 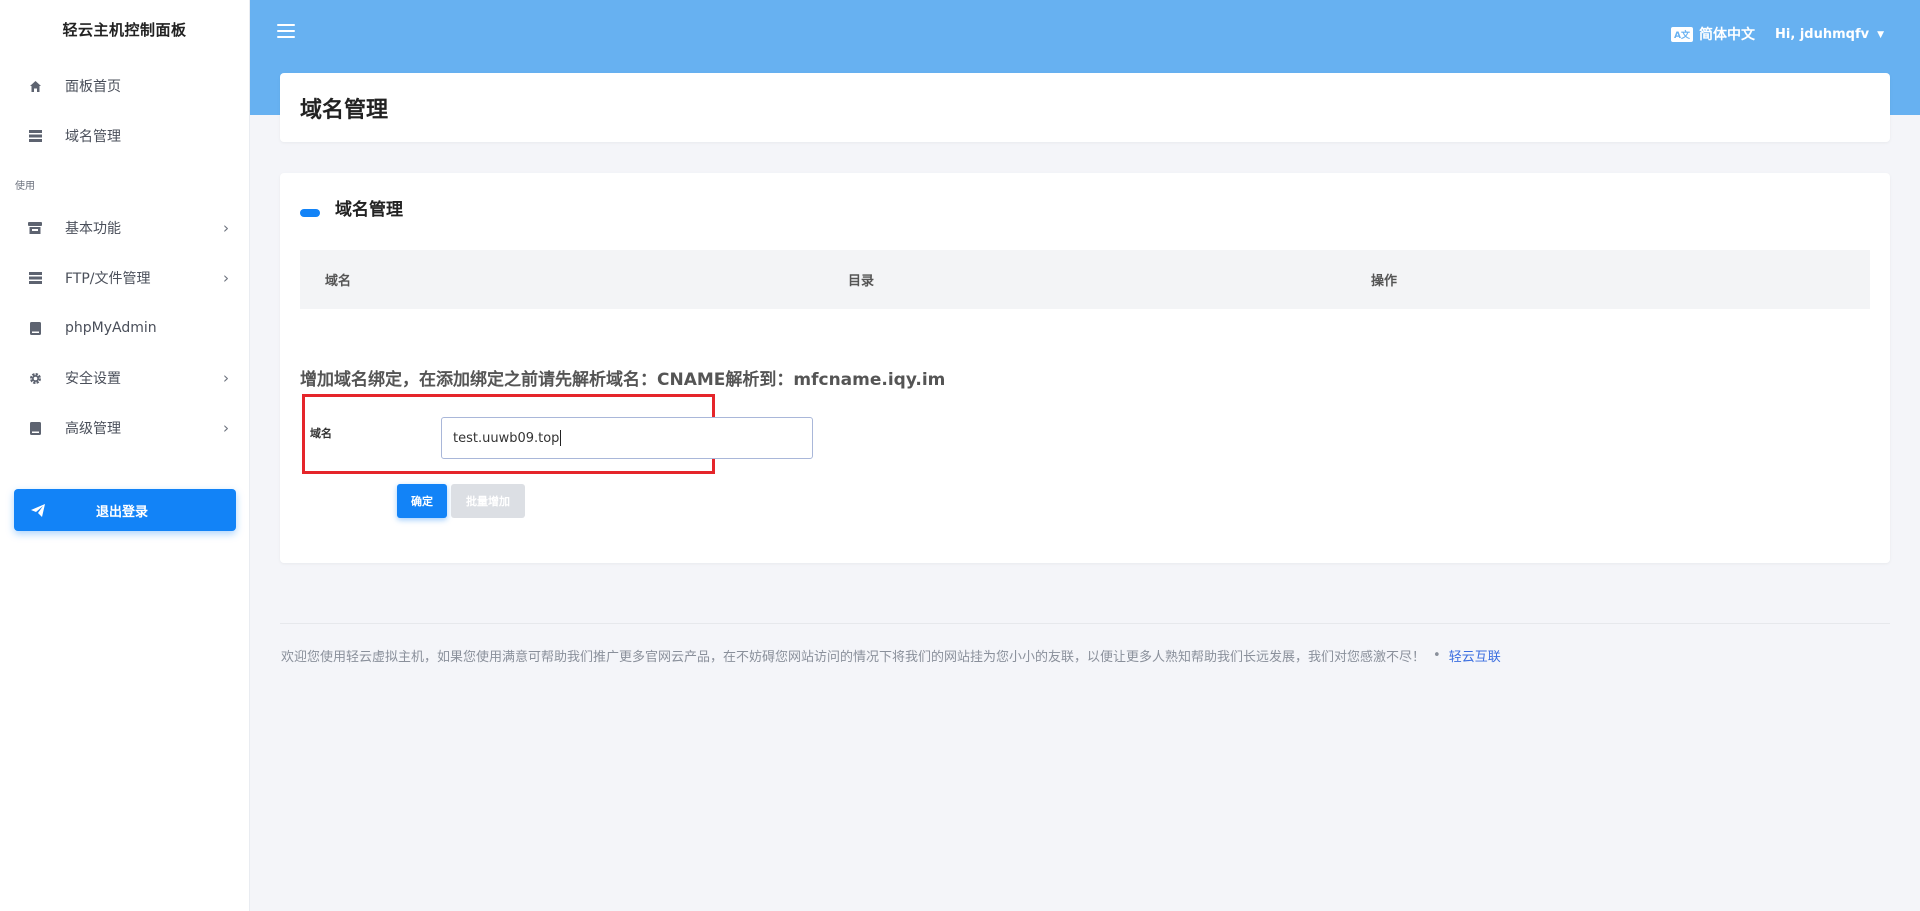 What do you see at coordinates (35, 86) in the screenshot?
I see `dashboard-icon` at bounding box center [35, 86].